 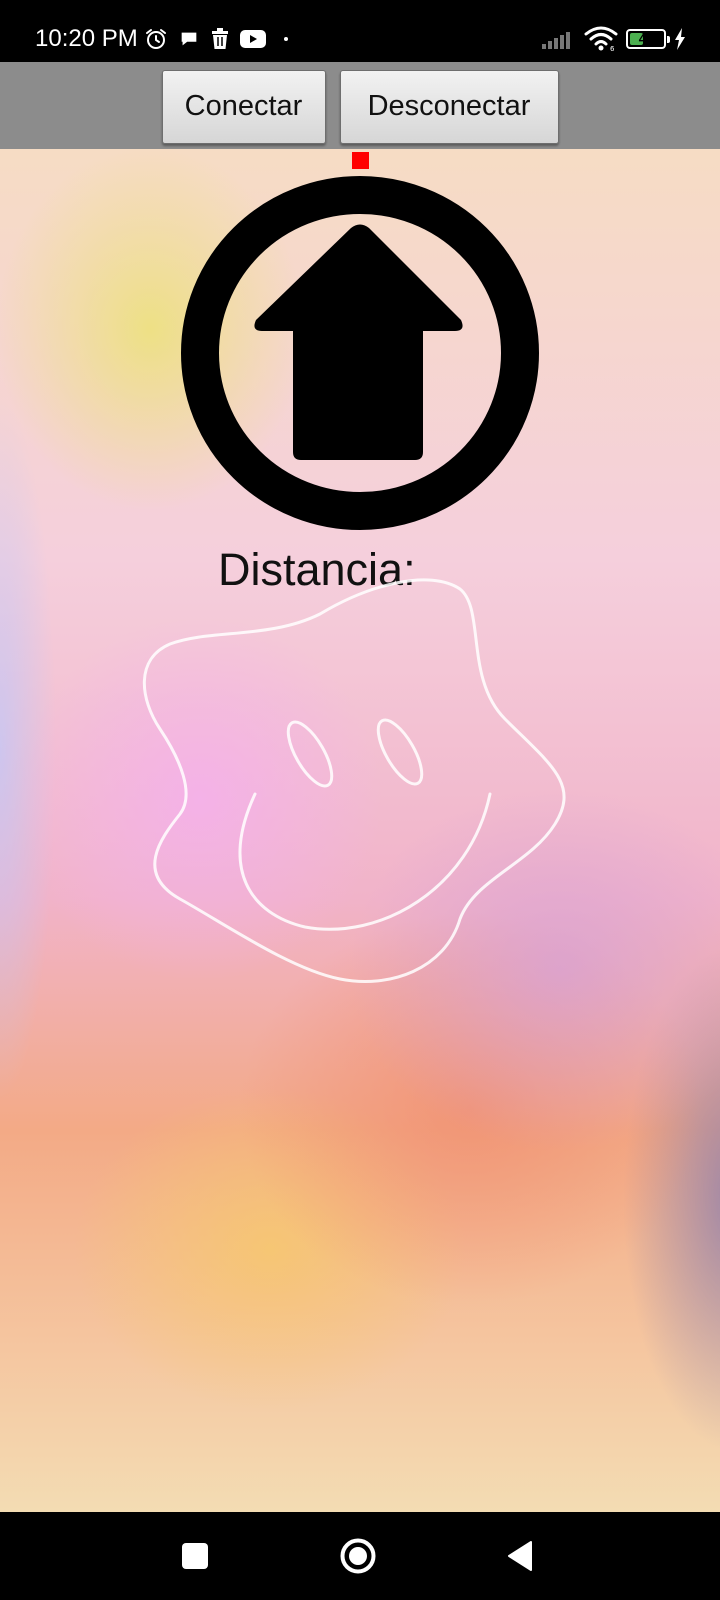 I want to click on disconnect-button: Desconectar, so click(x=449, y=106).